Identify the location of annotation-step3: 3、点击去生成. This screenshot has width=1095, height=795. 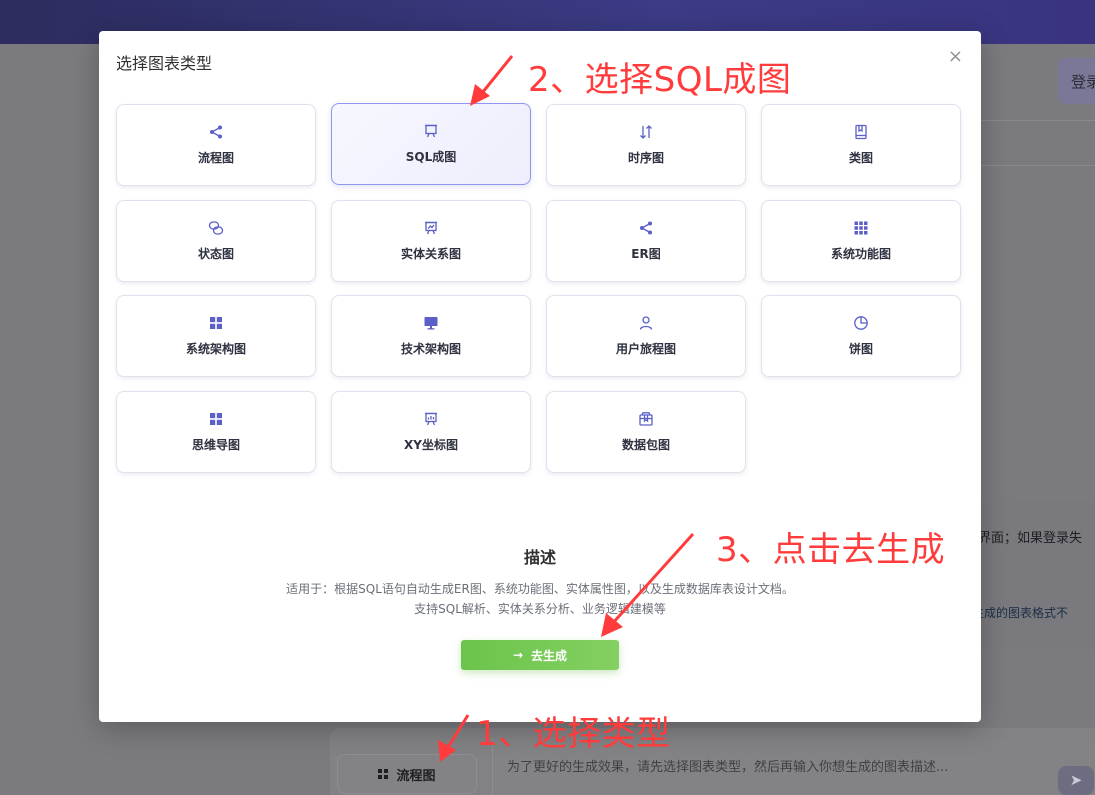
(831, 550).